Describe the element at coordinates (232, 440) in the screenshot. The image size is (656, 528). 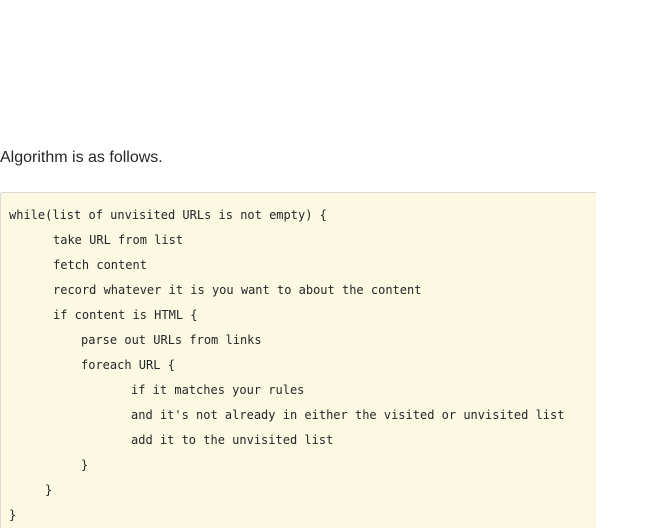
I see `code-line-add: add it to the unvisited list` at that location.